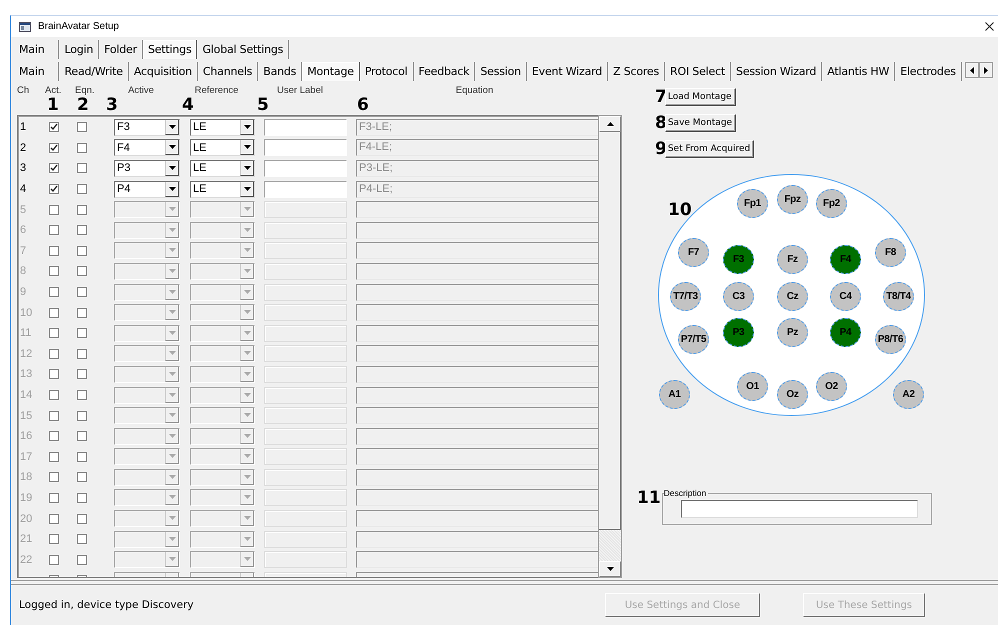 This screenshot has width=998, height=625. What do you see at coordinates (985, 70) in the screenshot?
I see `tab-scroll-right-button` at bounding box center [985, 70].